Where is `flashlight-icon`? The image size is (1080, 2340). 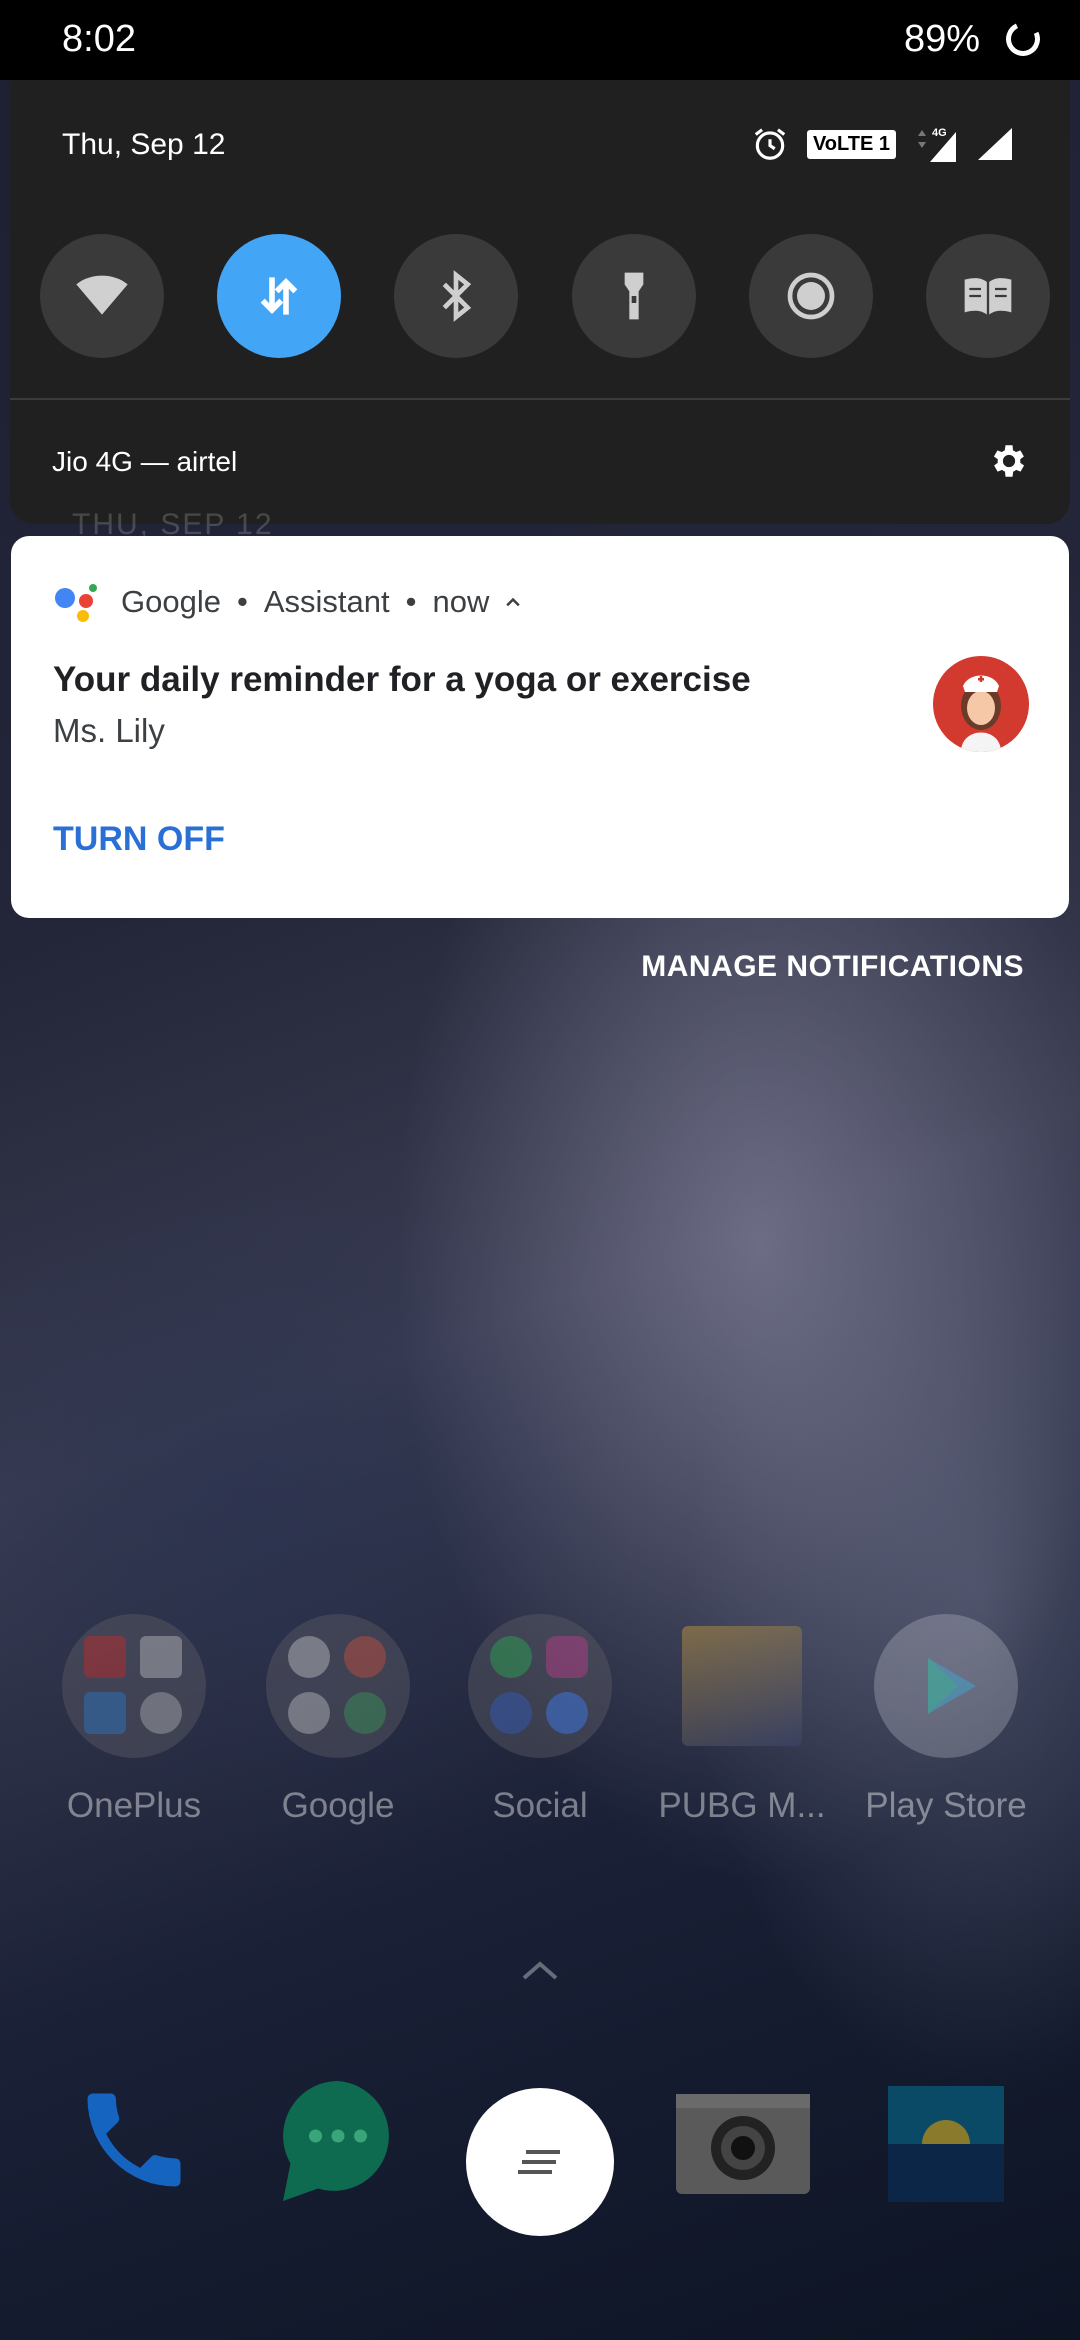
flashlight-icon is located at coordinates (633, 296).